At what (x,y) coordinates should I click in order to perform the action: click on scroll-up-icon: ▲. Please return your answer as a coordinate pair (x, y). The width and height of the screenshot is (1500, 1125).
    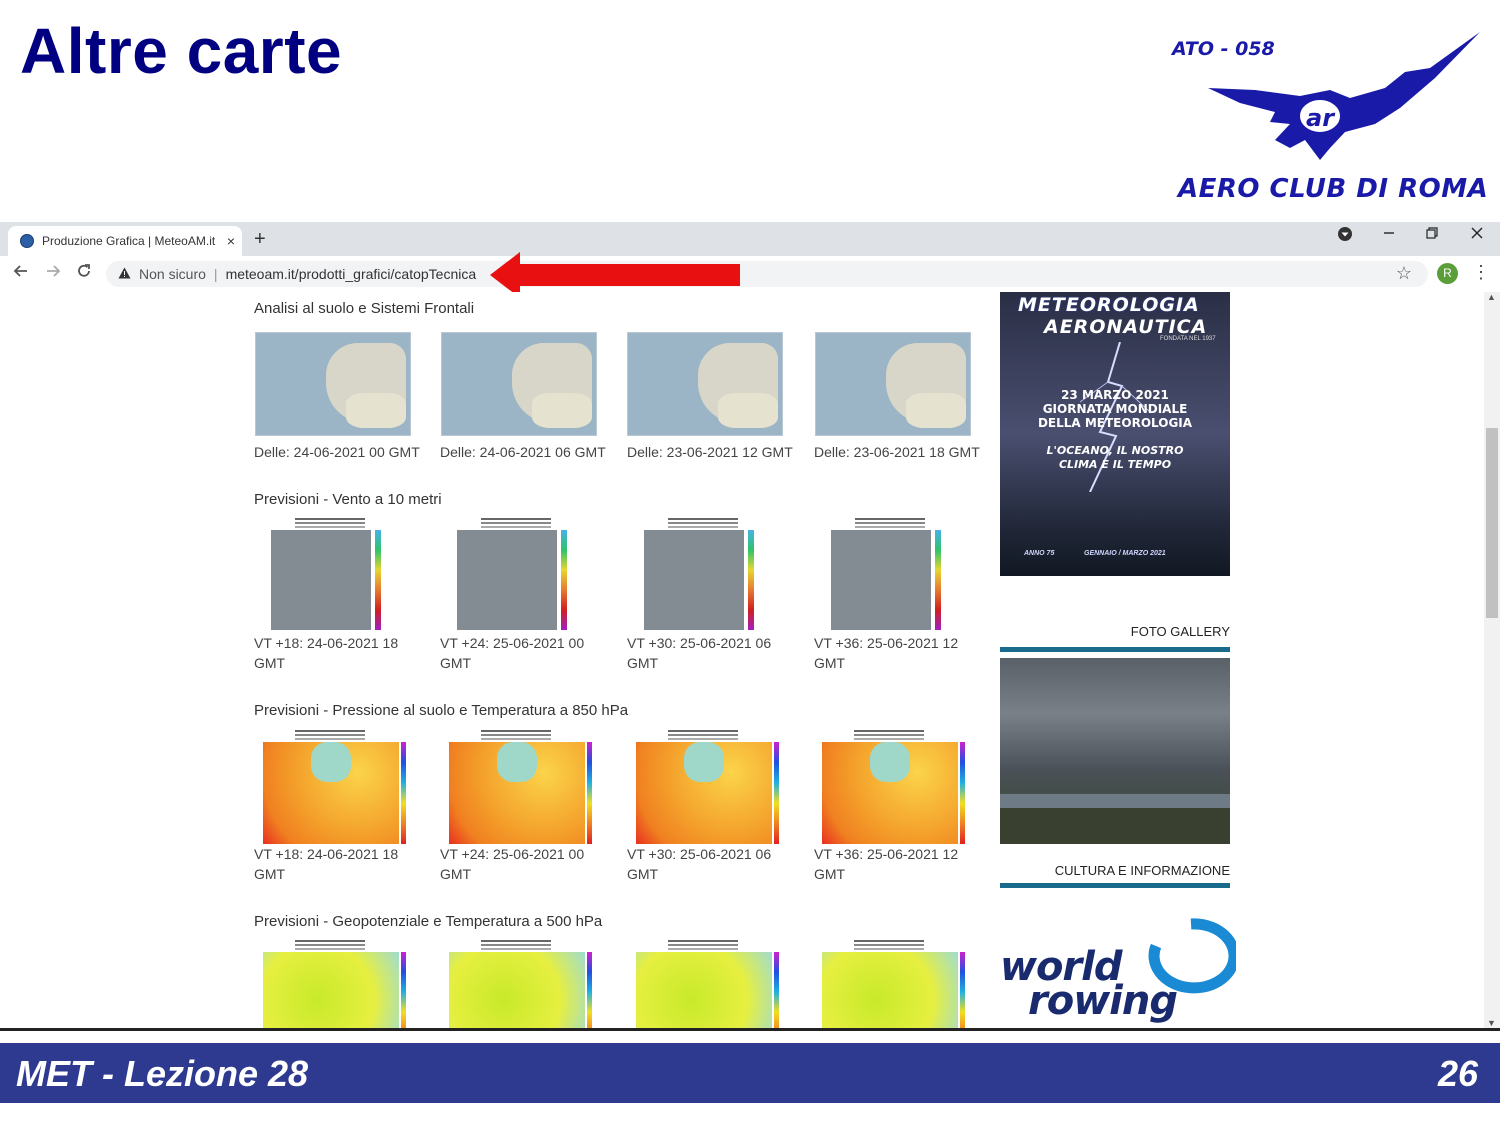
    Looking at the image, I should click on (1491, 297).